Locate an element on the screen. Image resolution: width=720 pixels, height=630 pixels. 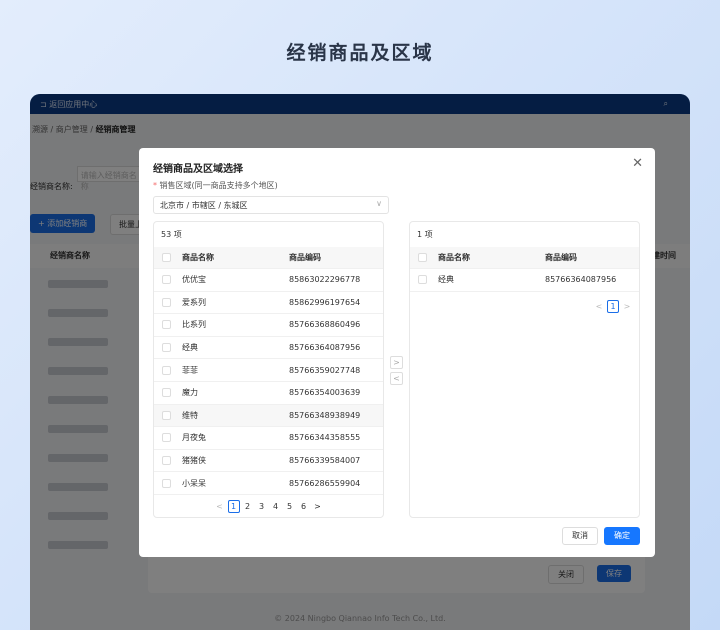
page-2: 2 is located at coordinates (248, 506).